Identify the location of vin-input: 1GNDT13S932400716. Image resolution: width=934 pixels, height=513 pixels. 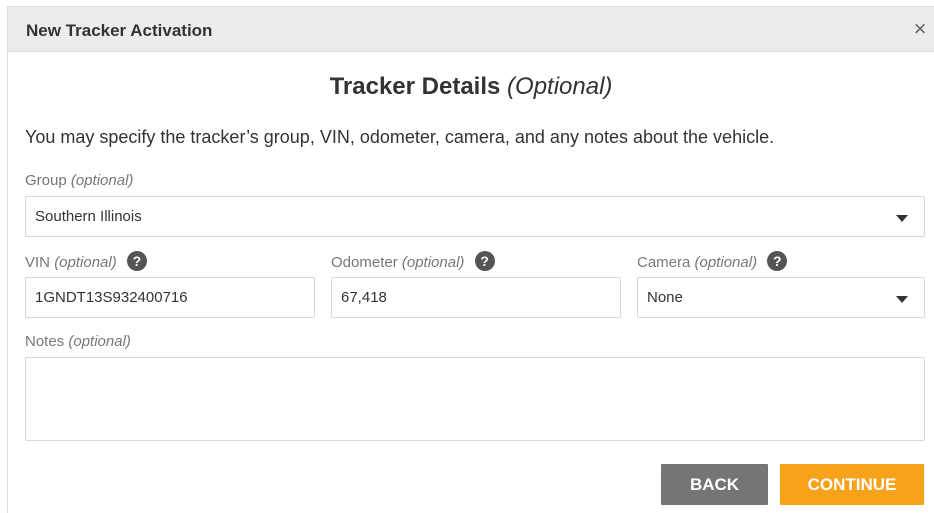
(170, 297).